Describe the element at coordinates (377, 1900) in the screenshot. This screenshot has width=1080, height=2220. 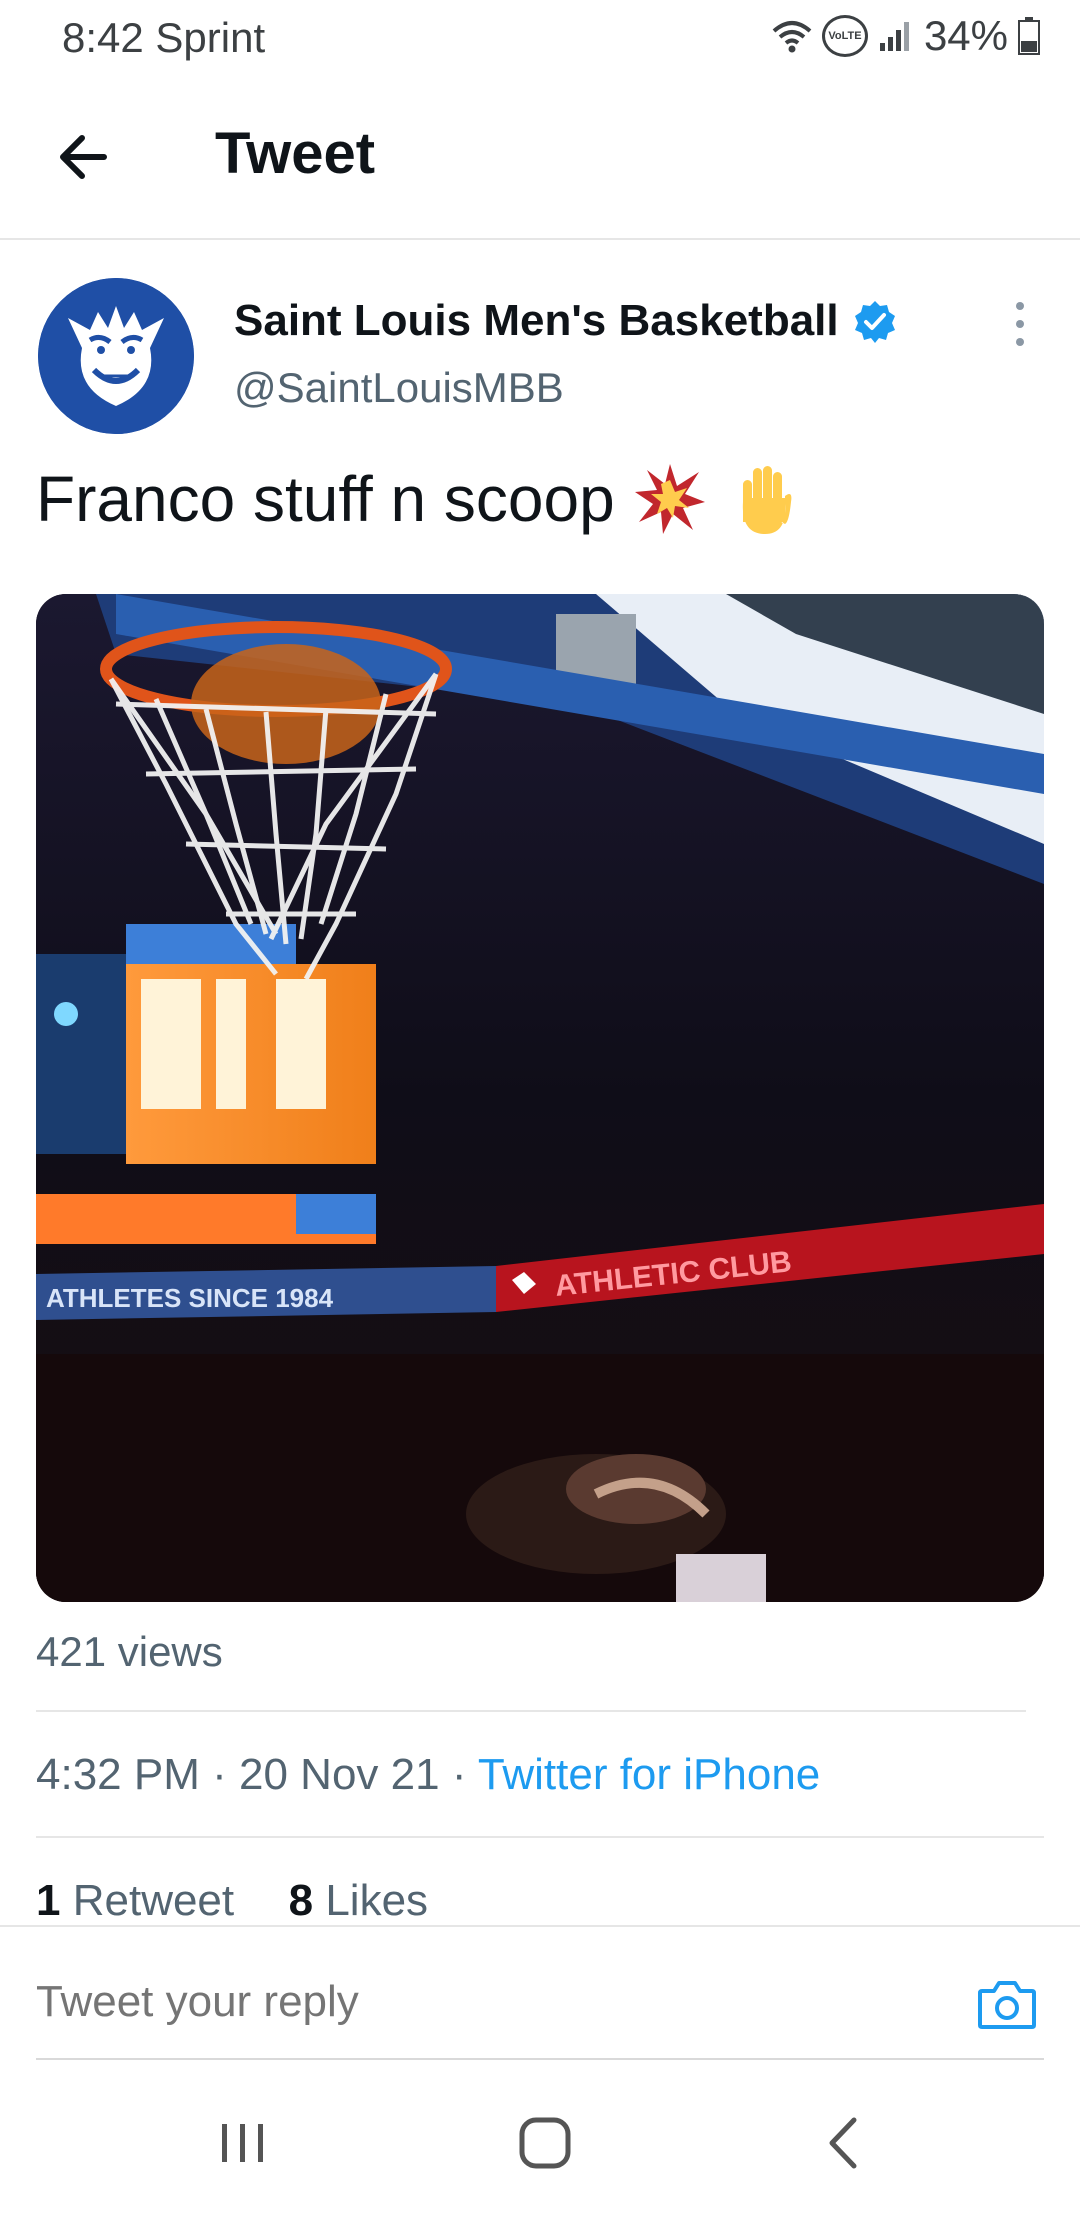
I see `likes-label: Likes` at that location.